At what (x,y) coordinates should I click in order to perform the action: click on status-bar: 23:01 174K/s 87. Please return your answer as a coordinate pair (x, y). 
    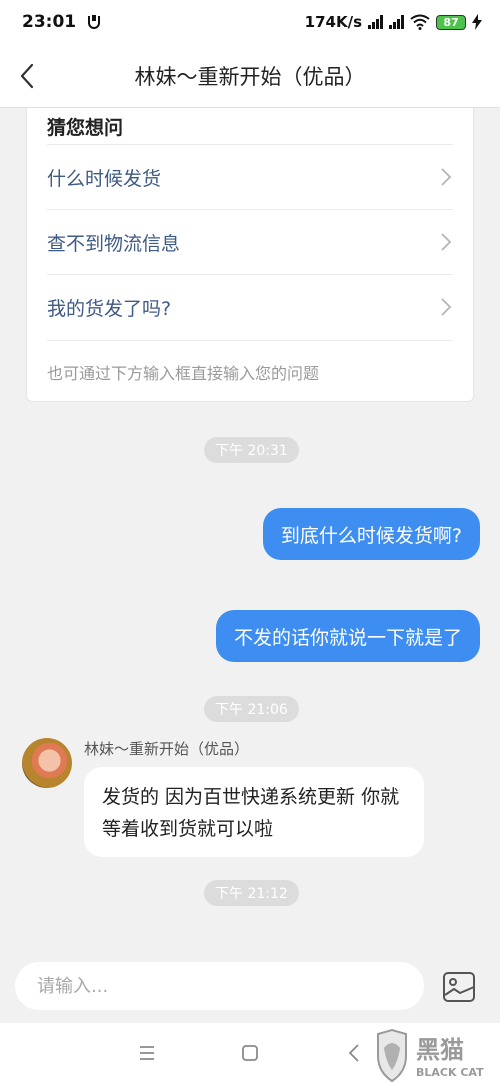
    Looking at the image, I should click on (250, 22).